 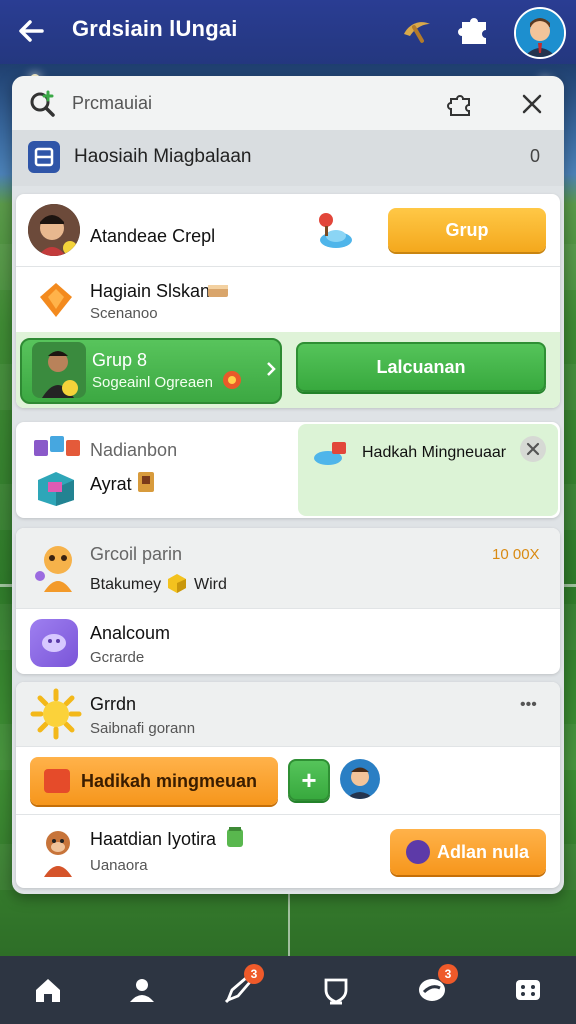 What do you see at coordinates (136, 554) in the screenshot?
I see `item-name: Grcoil parin` at bounding box center [136, 554].